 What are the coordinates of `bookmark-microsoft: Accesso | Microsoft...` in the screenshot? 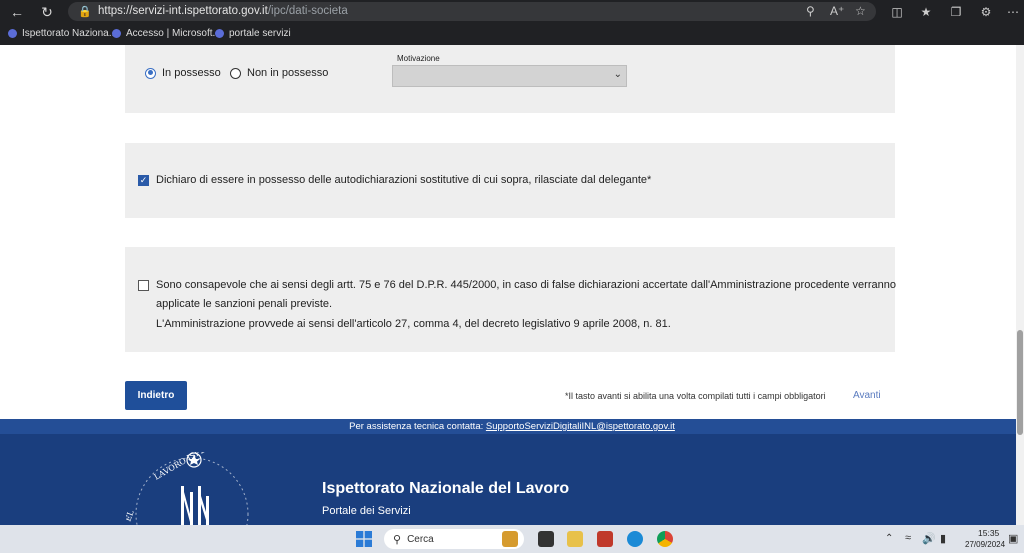 It's located at (166, 33).